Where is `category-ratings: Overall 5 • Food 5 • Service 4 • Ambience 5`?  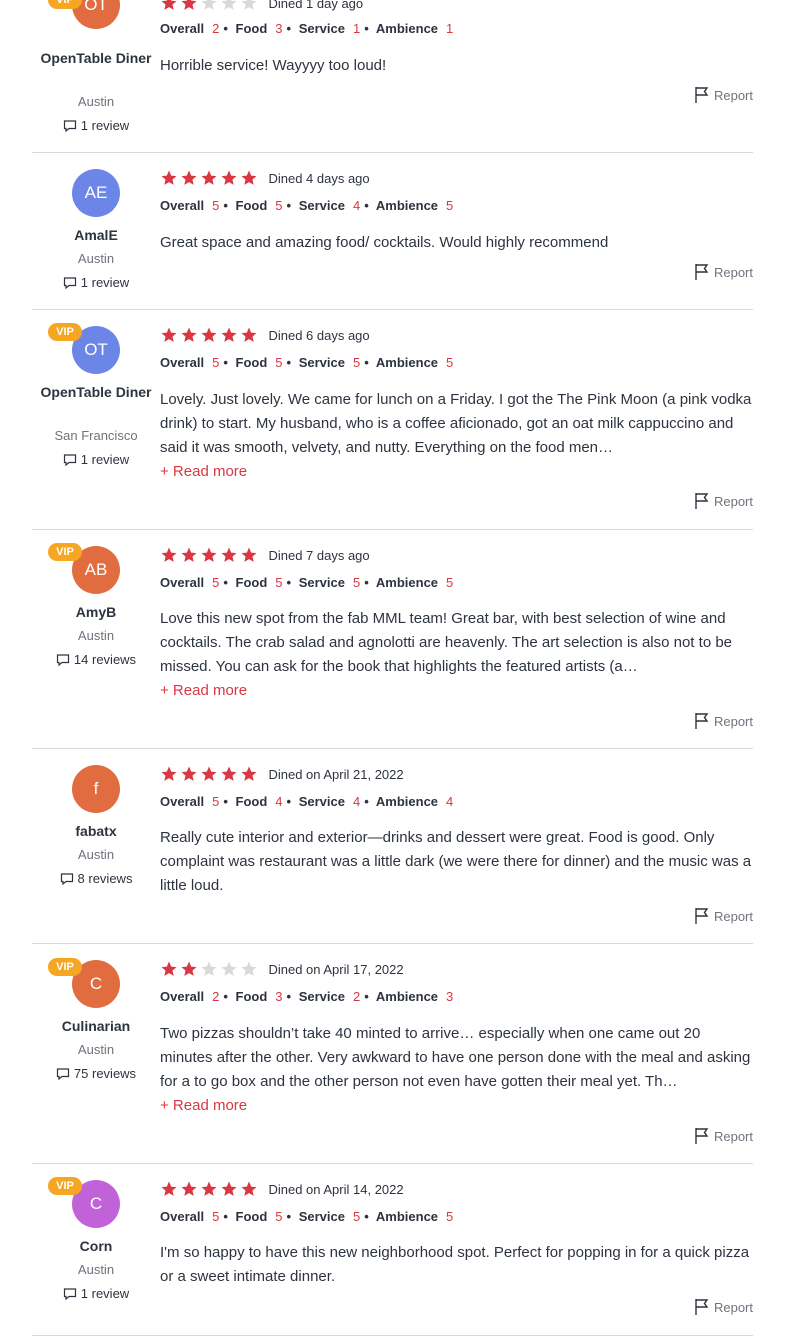
category-ratings: Overall 5 • Food 5 • Service 4 • Ambience 5 is located at coordinates (308, 206).